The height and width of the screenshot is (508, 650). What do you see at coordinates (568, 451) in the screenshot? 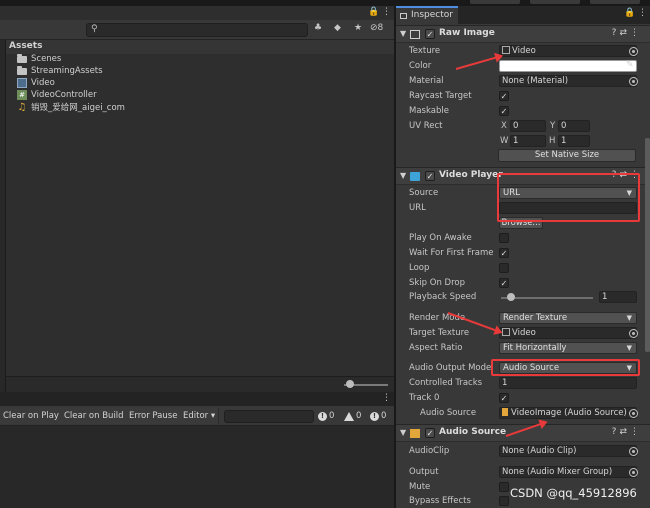
I see `audioclip-field: None (Audio Clip)` at bounding box center [568, 451].